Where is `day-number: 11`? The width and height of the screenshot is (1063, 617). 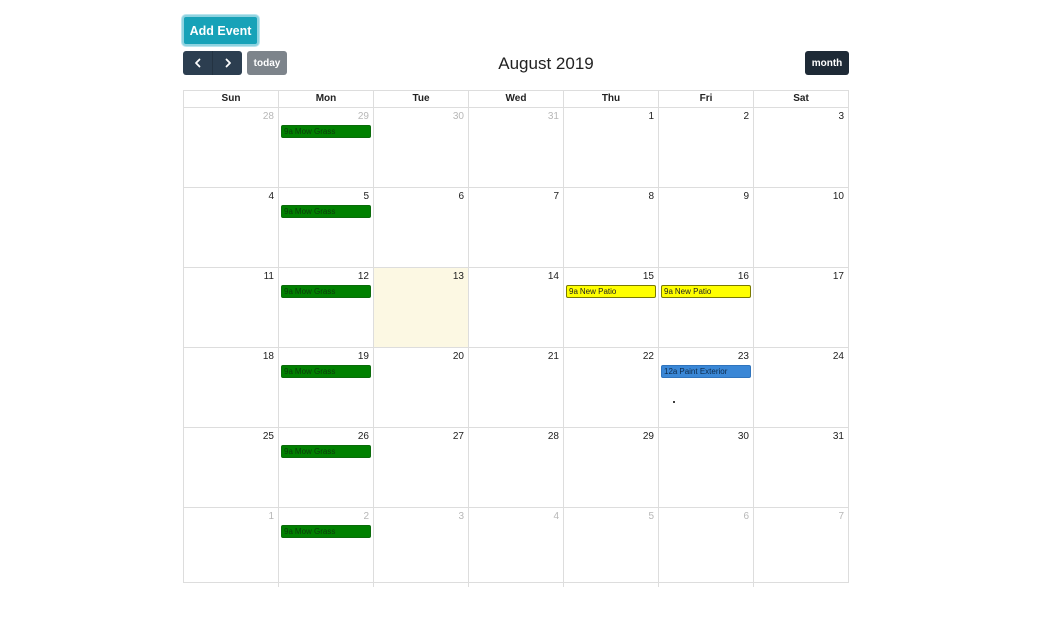
day-number: 11 is located at coordinates (269, 276).